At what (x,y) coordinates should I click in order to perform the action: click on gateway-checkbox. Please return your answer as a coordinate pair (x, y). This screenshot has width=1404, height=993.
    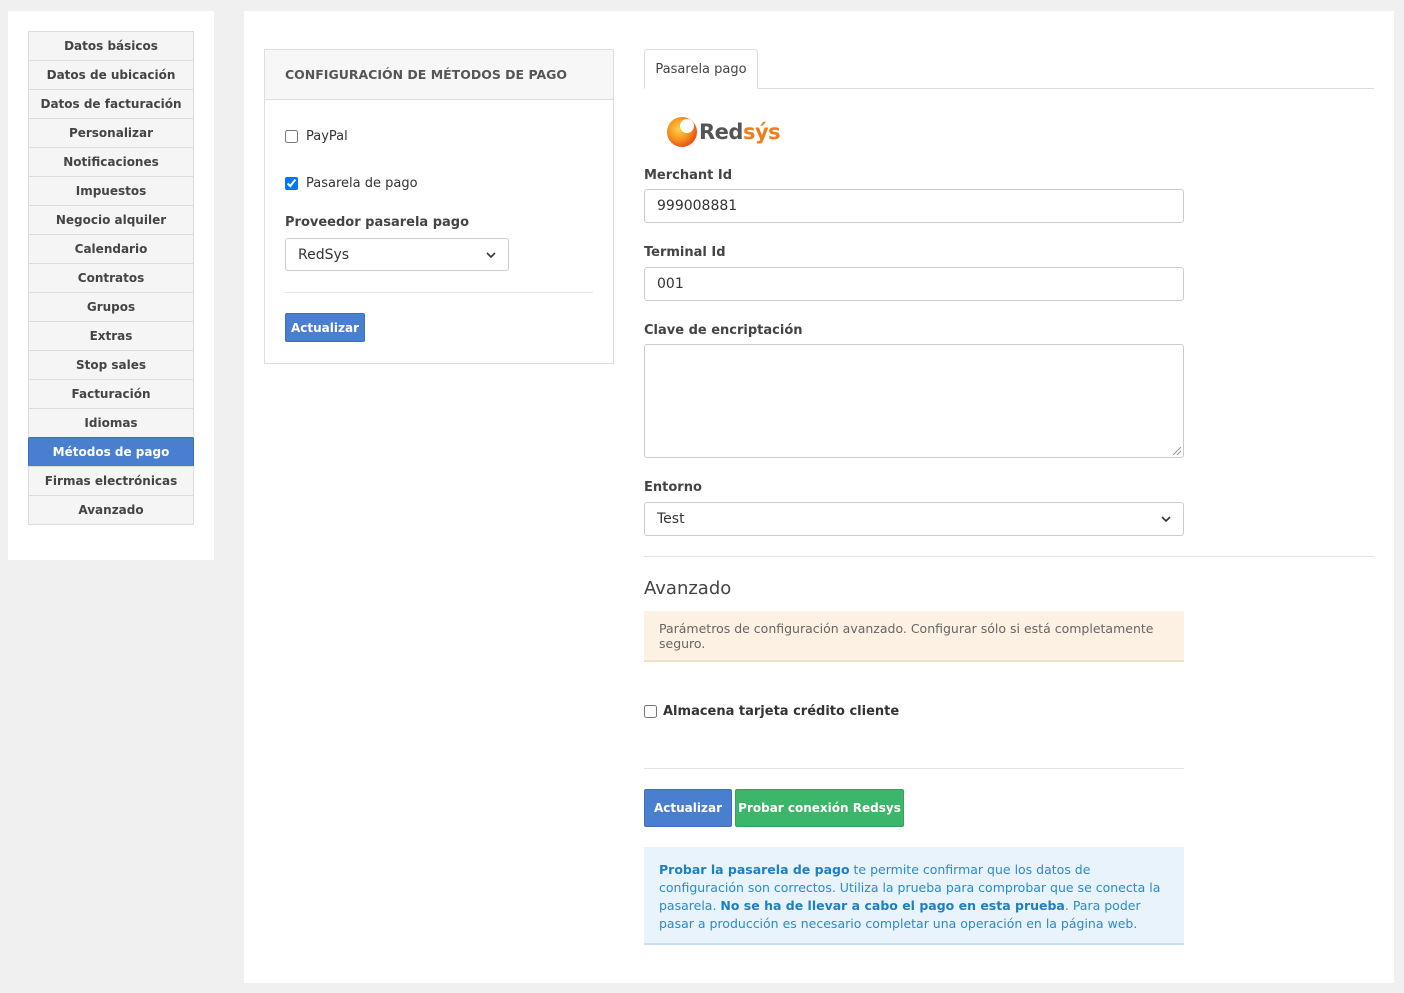
    Looking at the image, I should click on (291, 183).